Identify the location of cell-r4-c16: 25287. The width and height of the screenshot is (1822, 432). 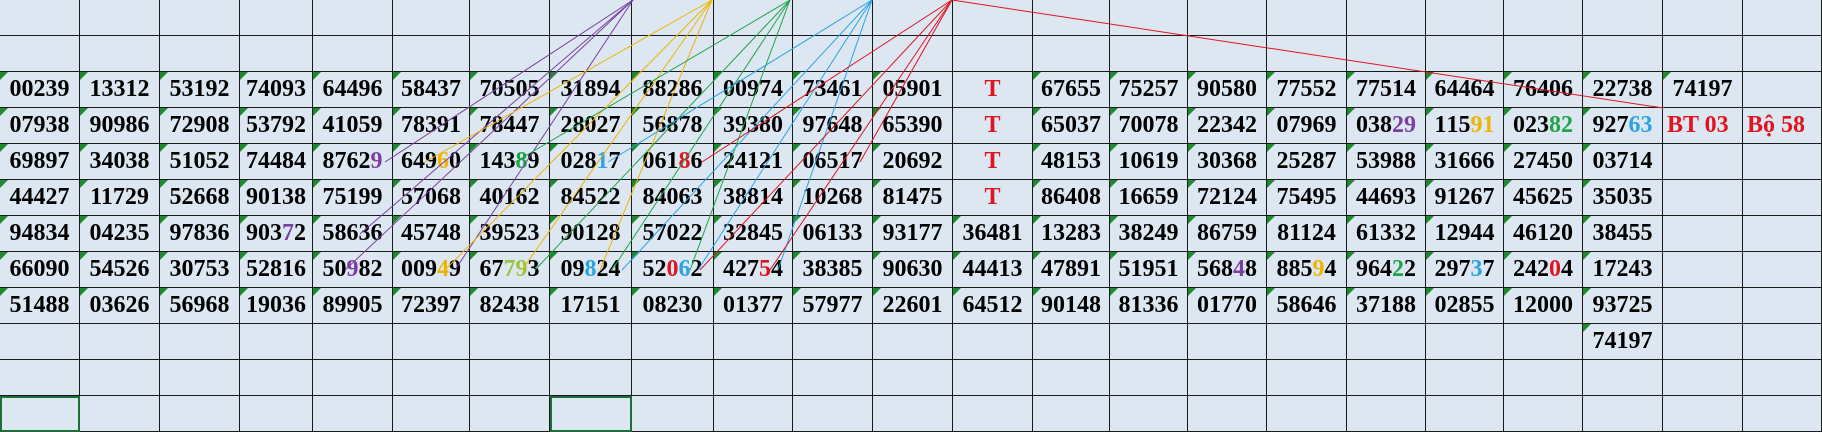
(1307, 162).